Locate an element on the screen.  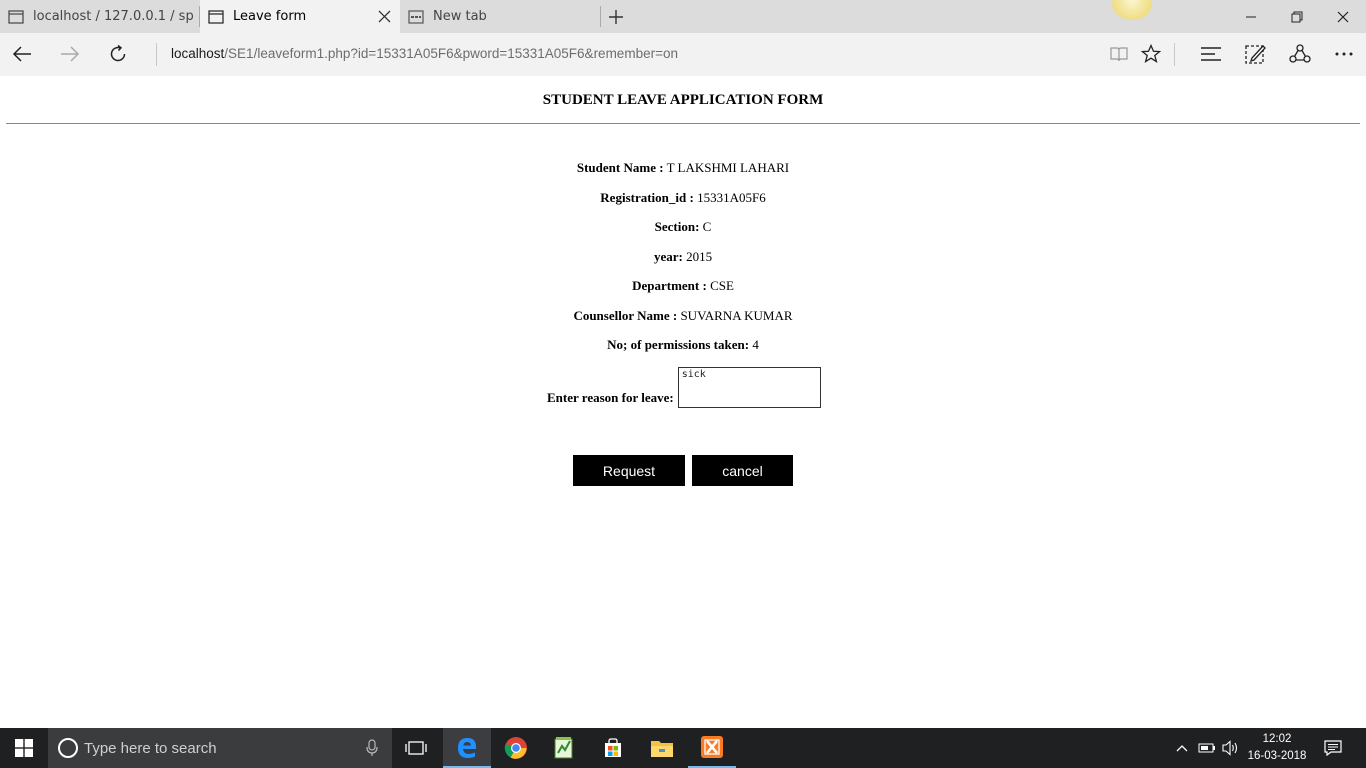
sun-decoration is located at coordinates (1132, 10).